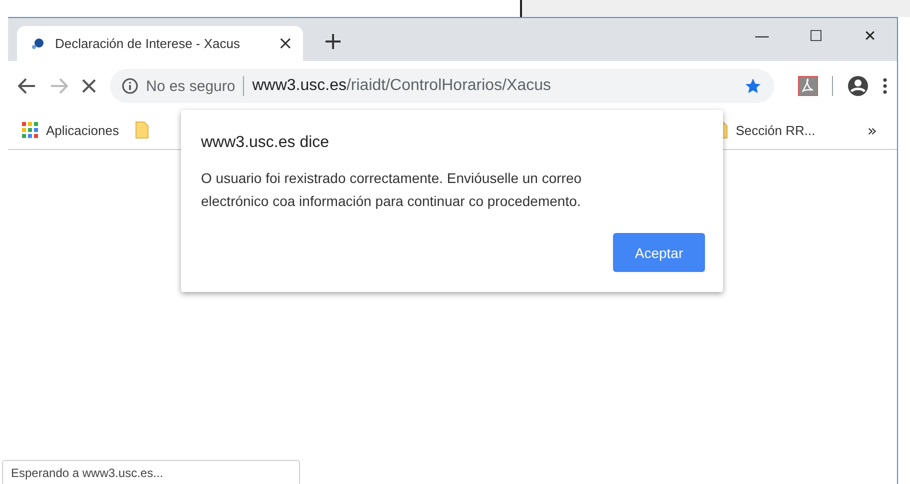 The image size is (910, 484). Describe the element at coordinates (659, 252) in the screenshot. I see `accept-button: Aceptar` at that location.